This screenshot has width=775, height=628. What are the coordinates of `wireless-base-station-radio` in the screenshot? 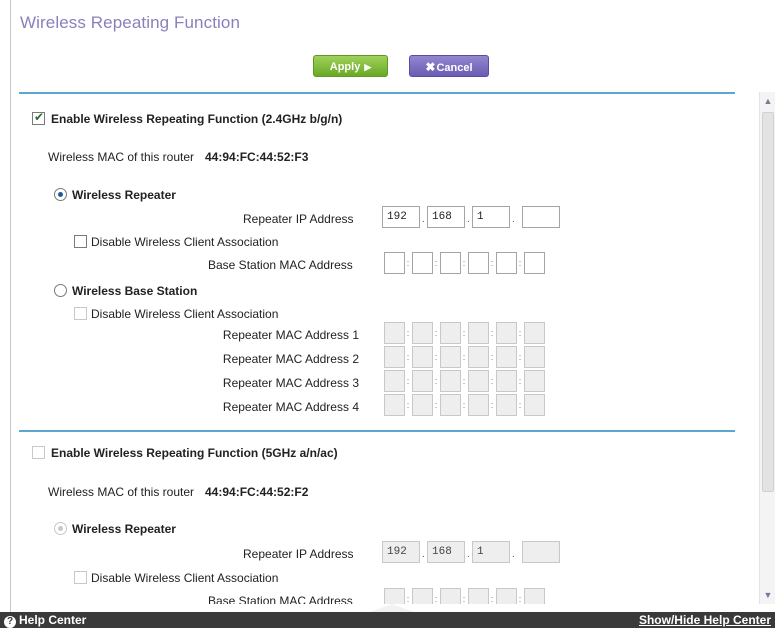 It's located at (60, 290).